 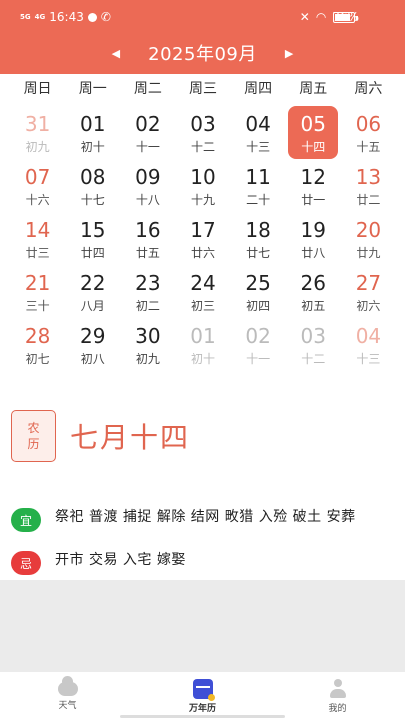 I want to click on lunar-day: 廿三, so click(x=37, y=253).